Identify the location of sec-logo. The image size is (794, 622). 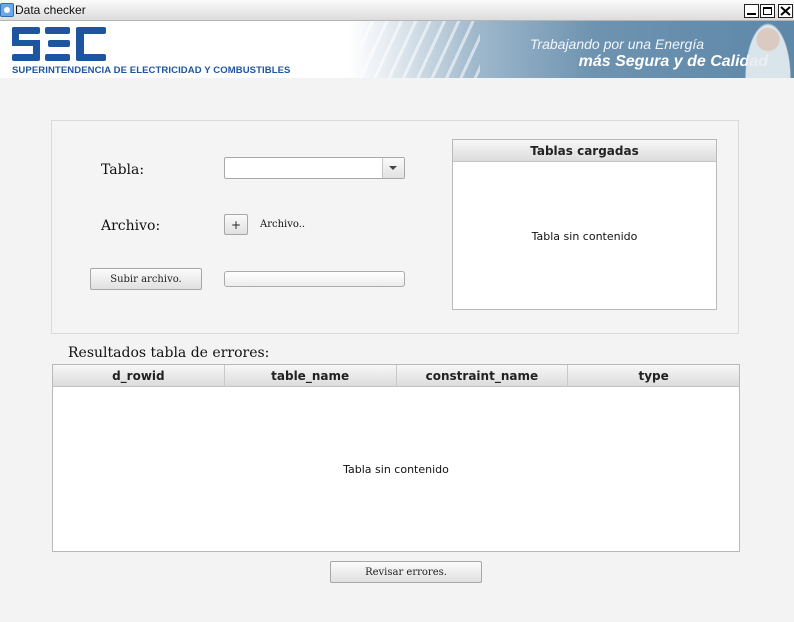
(59, 44).